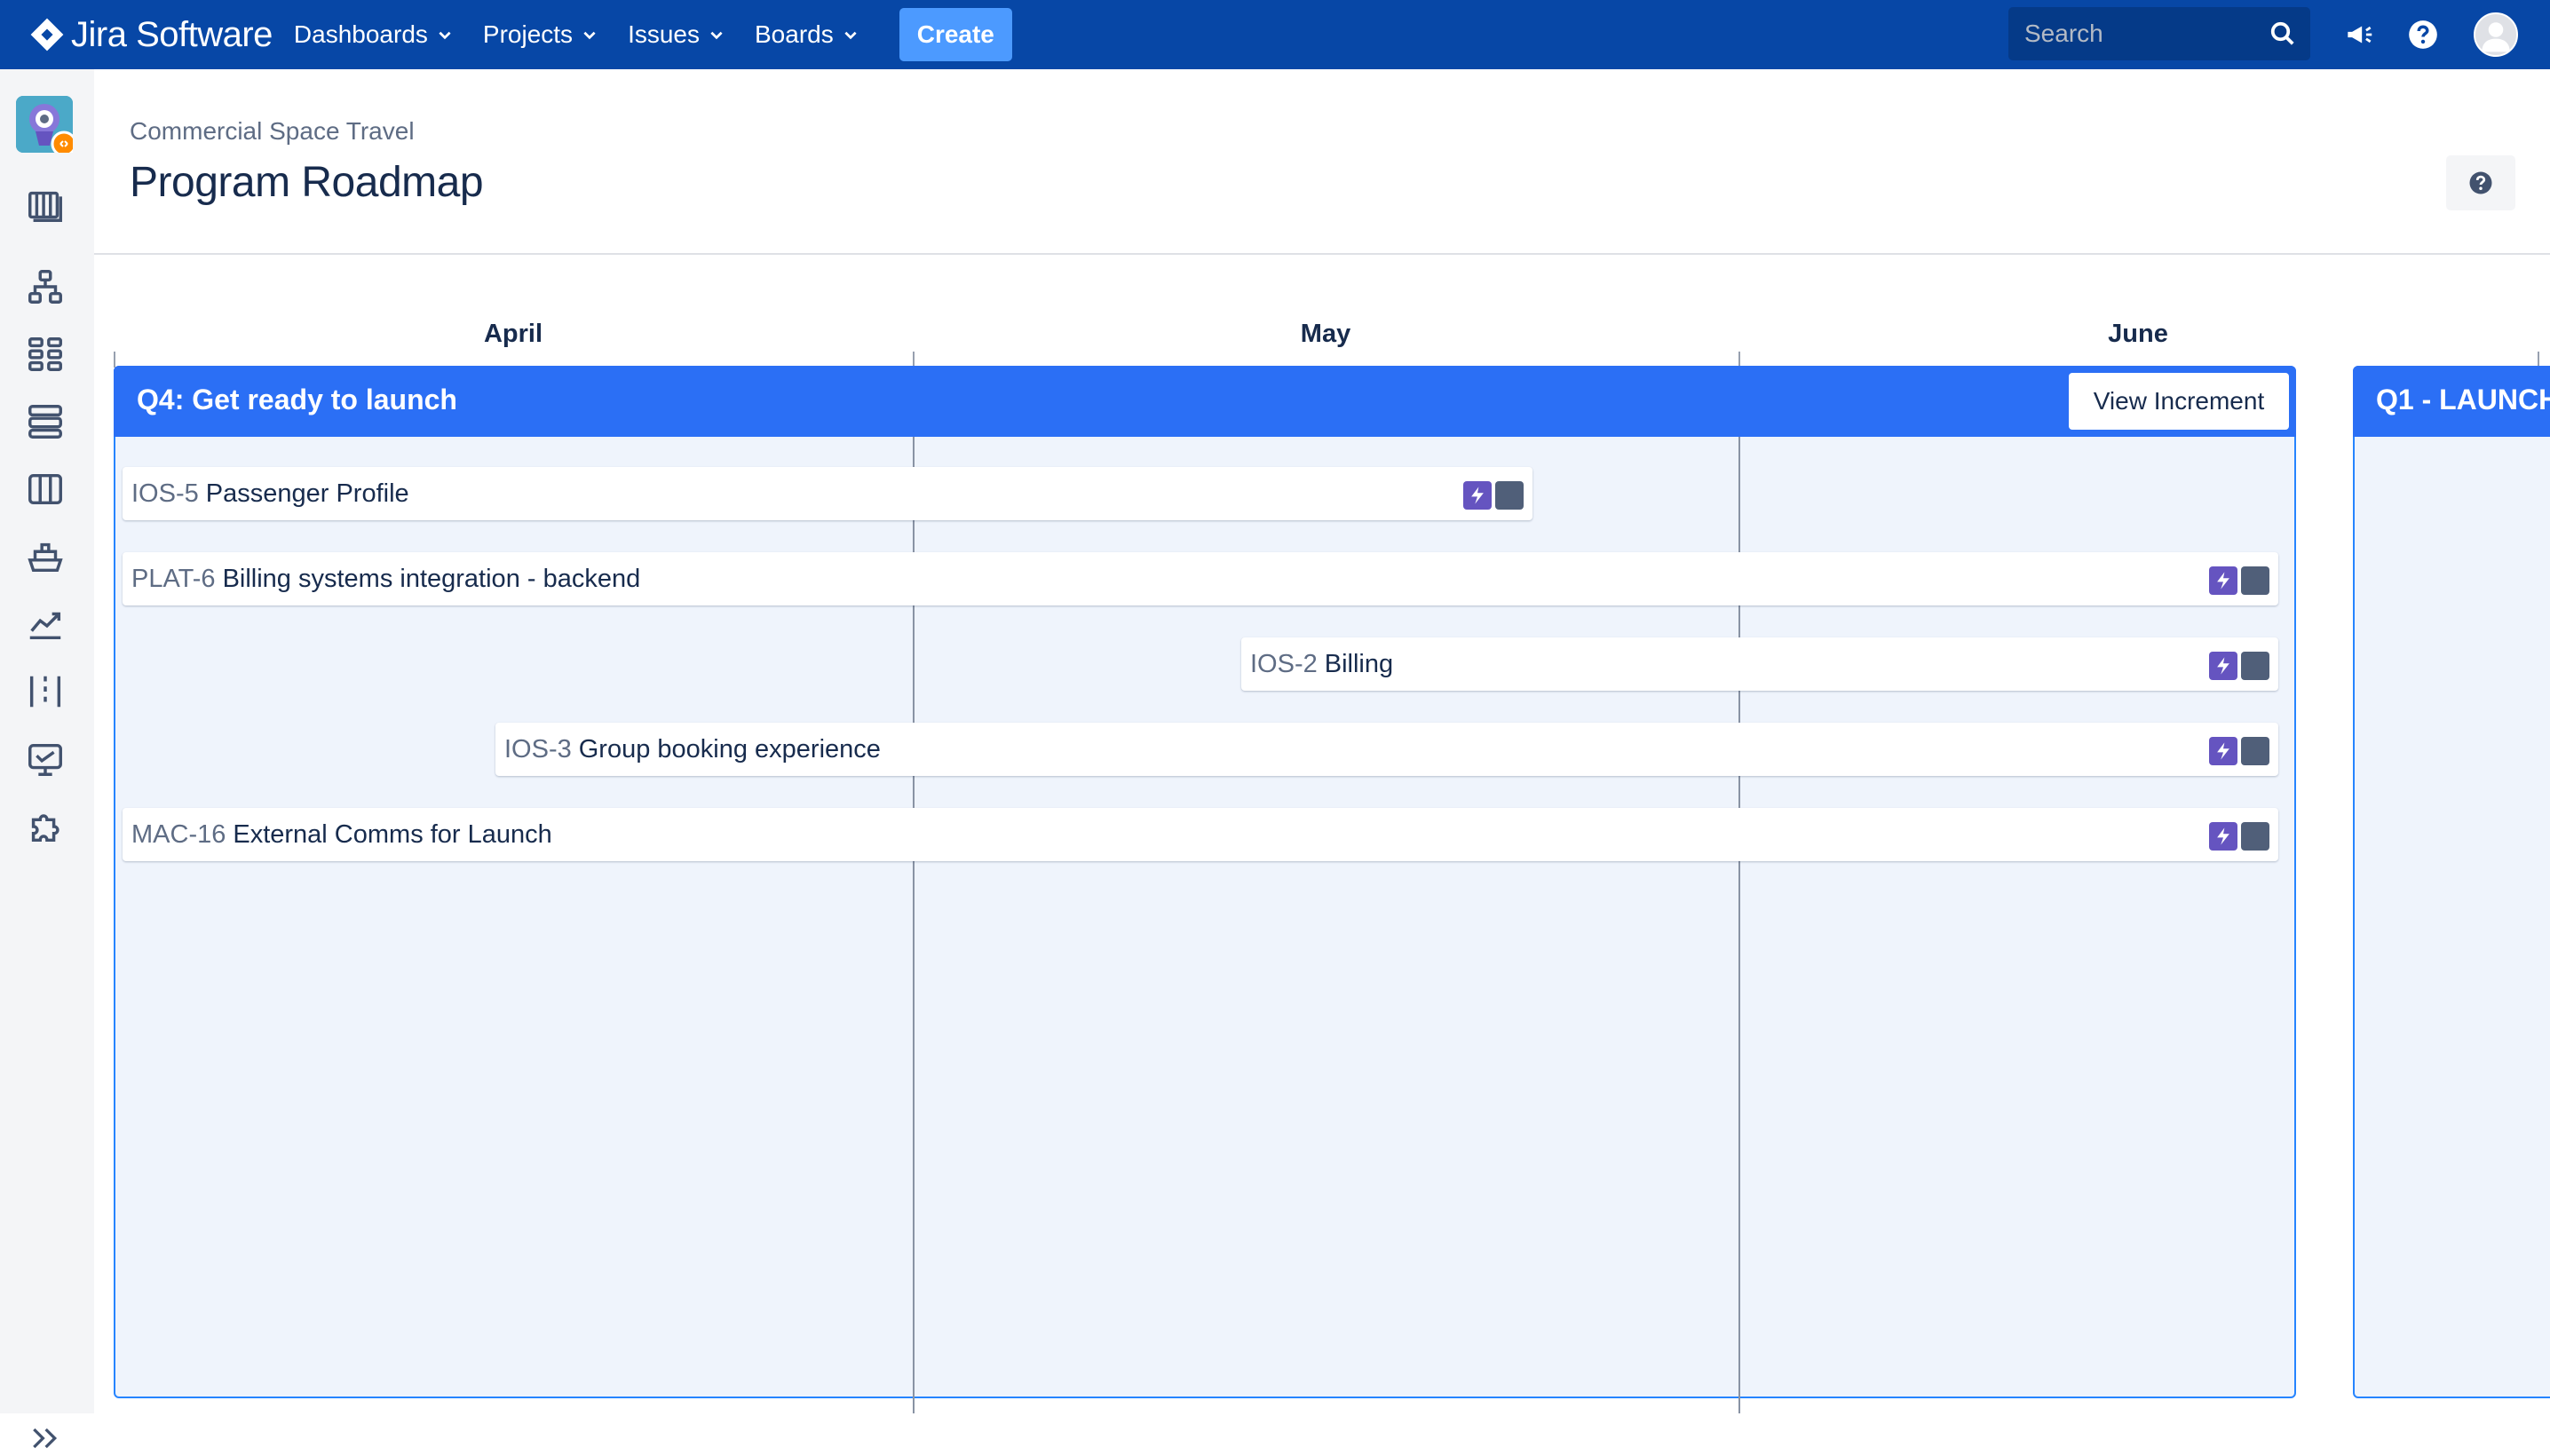  What do you see at coordinates (173, 578) in the screenshot?
I see `feature-key: PLAT-6` at bounding box center [173, 578].